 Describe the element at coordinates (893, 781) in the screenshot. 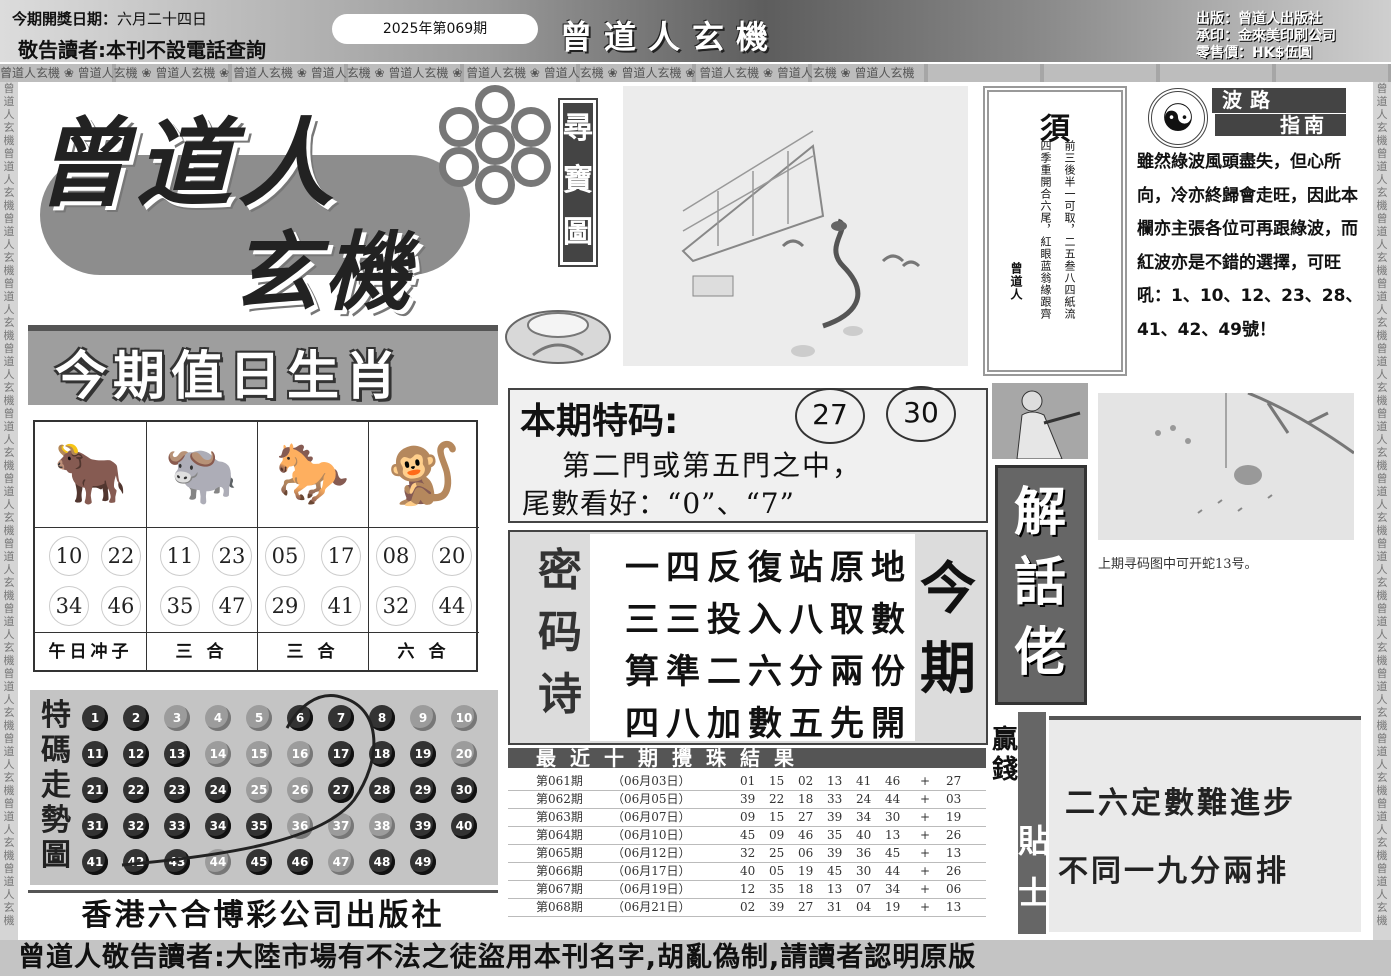

I see `result-number: 46` at that location.